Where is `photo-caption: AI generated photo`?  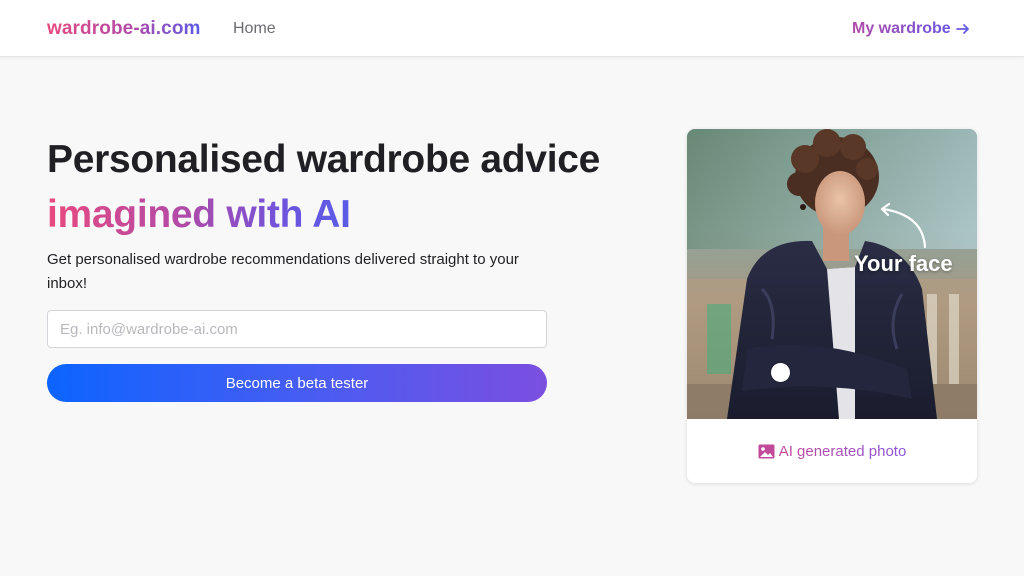
photo-caption: AI generated photo is located at coordinates (832, 451).